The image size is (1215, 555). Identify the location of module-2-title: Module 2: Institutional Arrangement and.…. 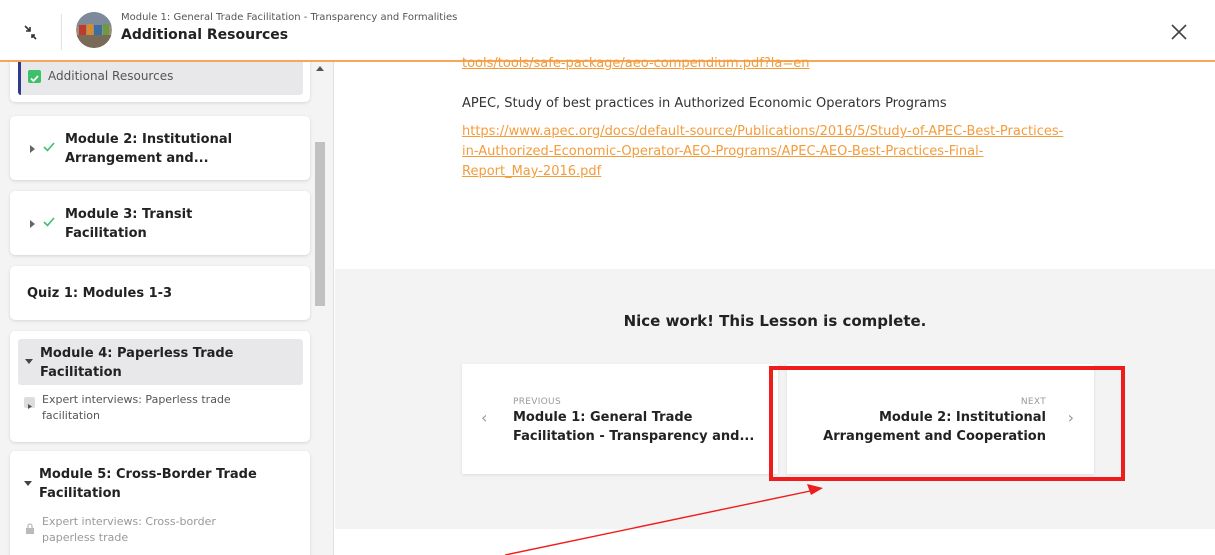
(149, 149).